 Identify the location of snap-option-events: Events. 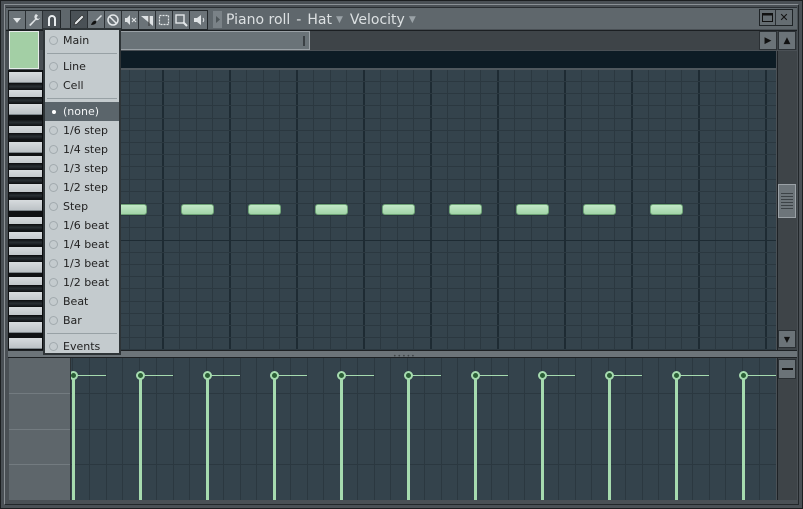
(82, 346).